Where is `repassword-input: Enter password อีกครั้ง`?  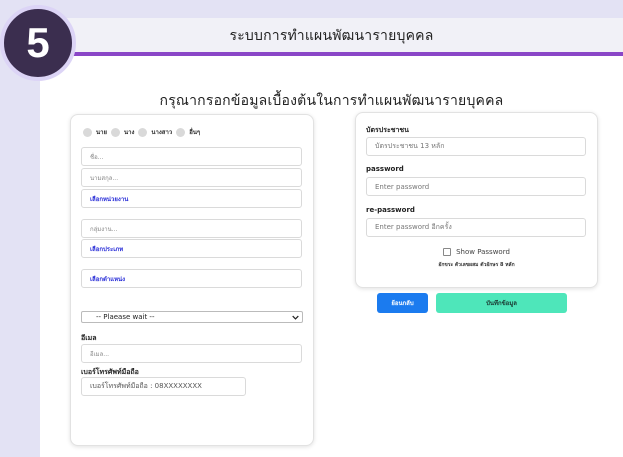 repassword-input: Enter password อีกครั้ง is located at coordinates (476, 227).